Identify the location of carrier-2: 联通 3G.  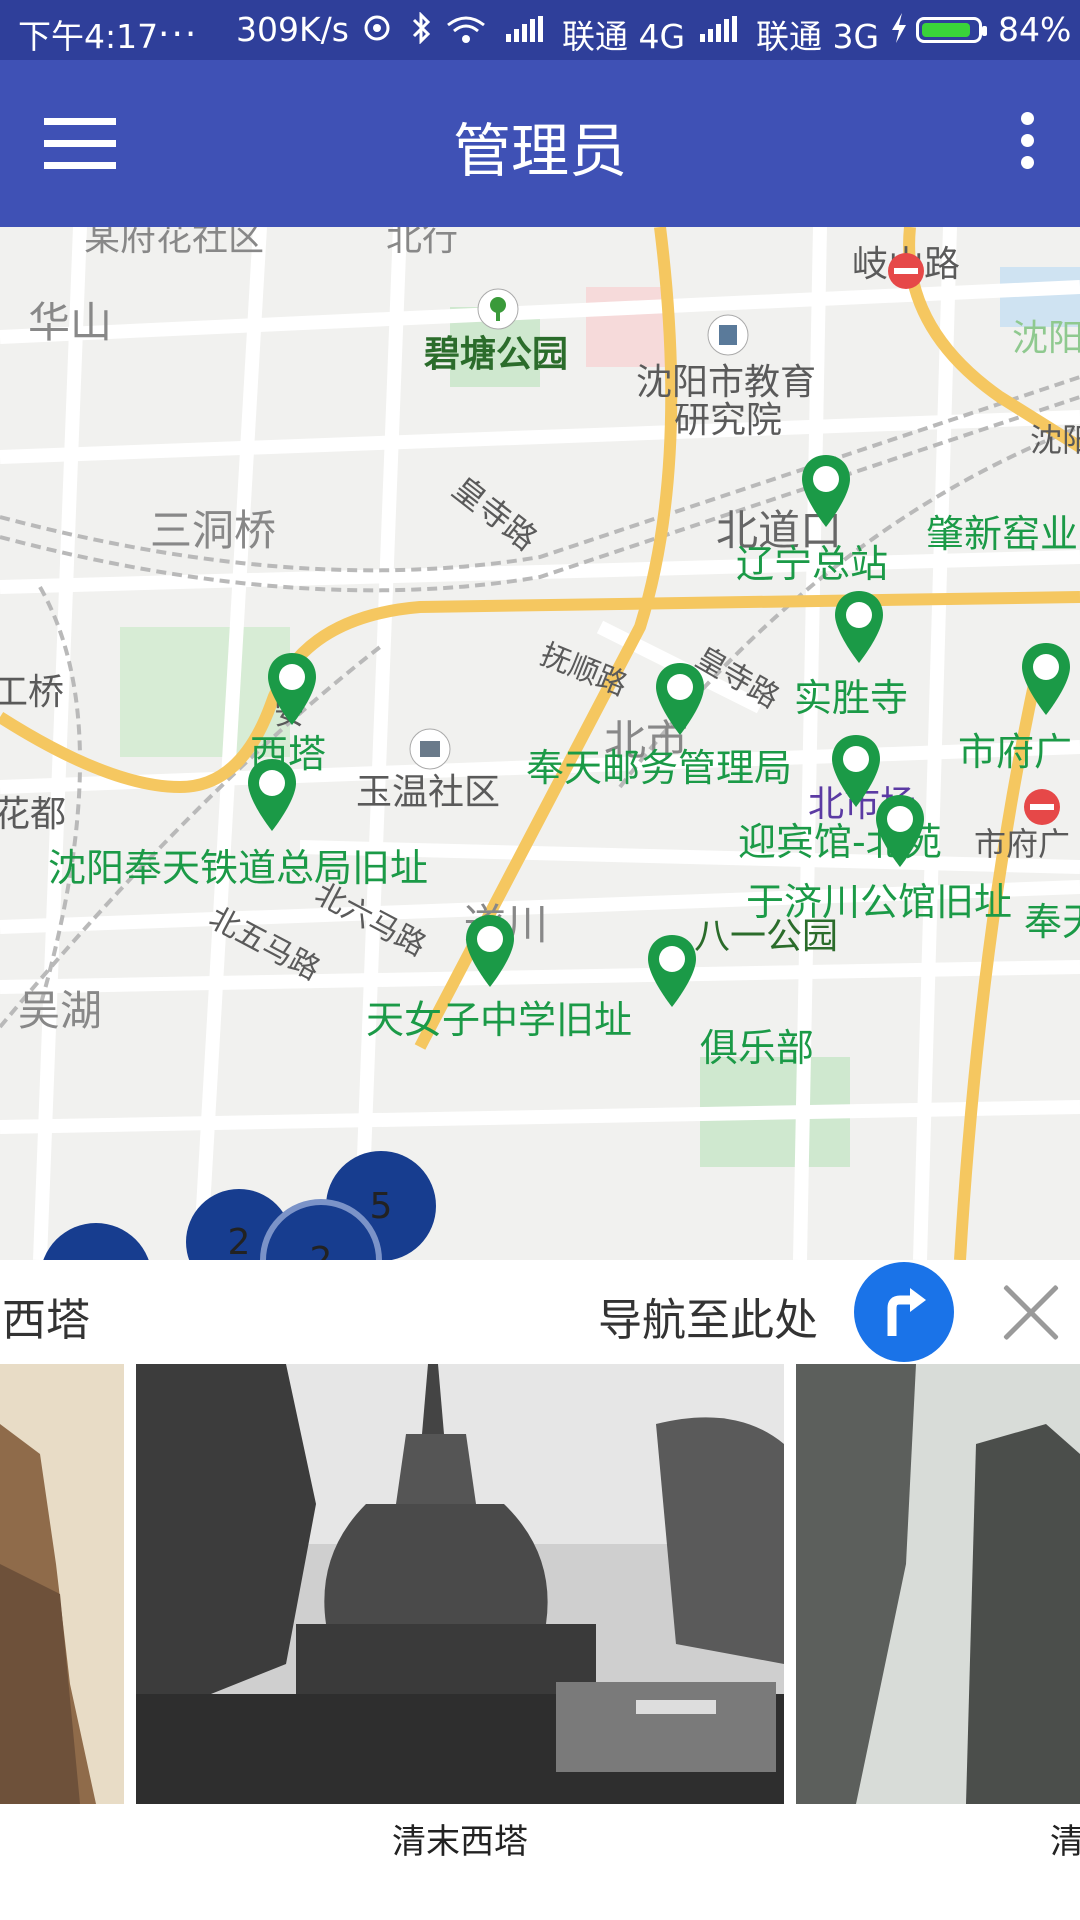
(818, 36).